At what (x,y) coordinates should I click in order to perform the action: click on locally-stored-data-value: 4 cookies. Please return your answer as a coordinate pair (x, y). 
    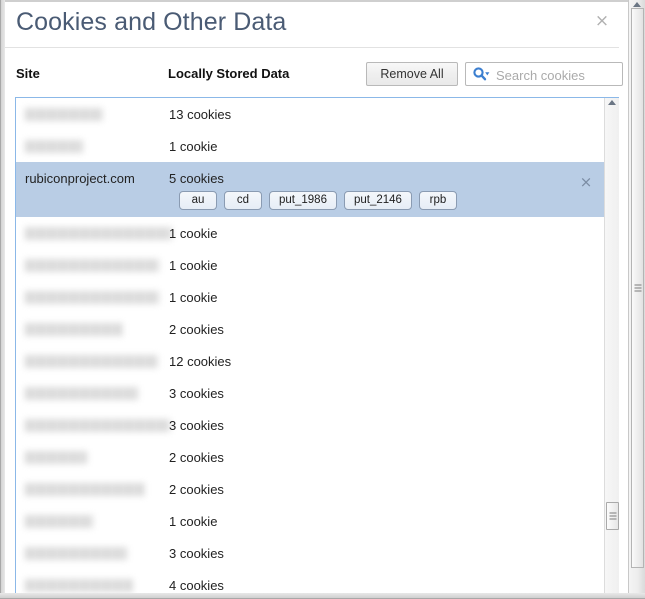
    Looking at the image, I should click on (196, 585).